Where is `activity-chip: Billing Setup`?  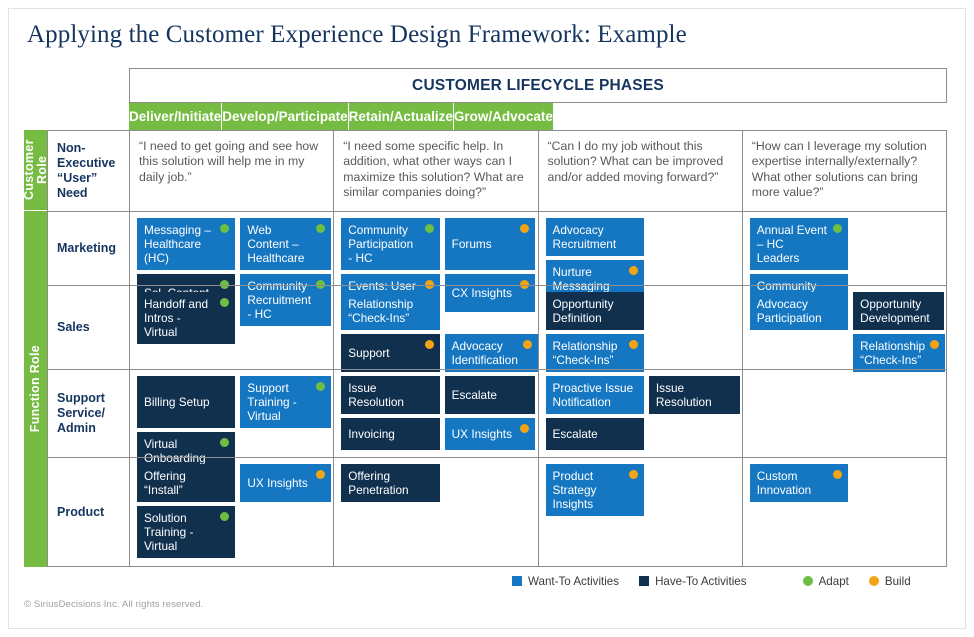 activity-chip: Billing Setup is located at coordinates (186, 402).